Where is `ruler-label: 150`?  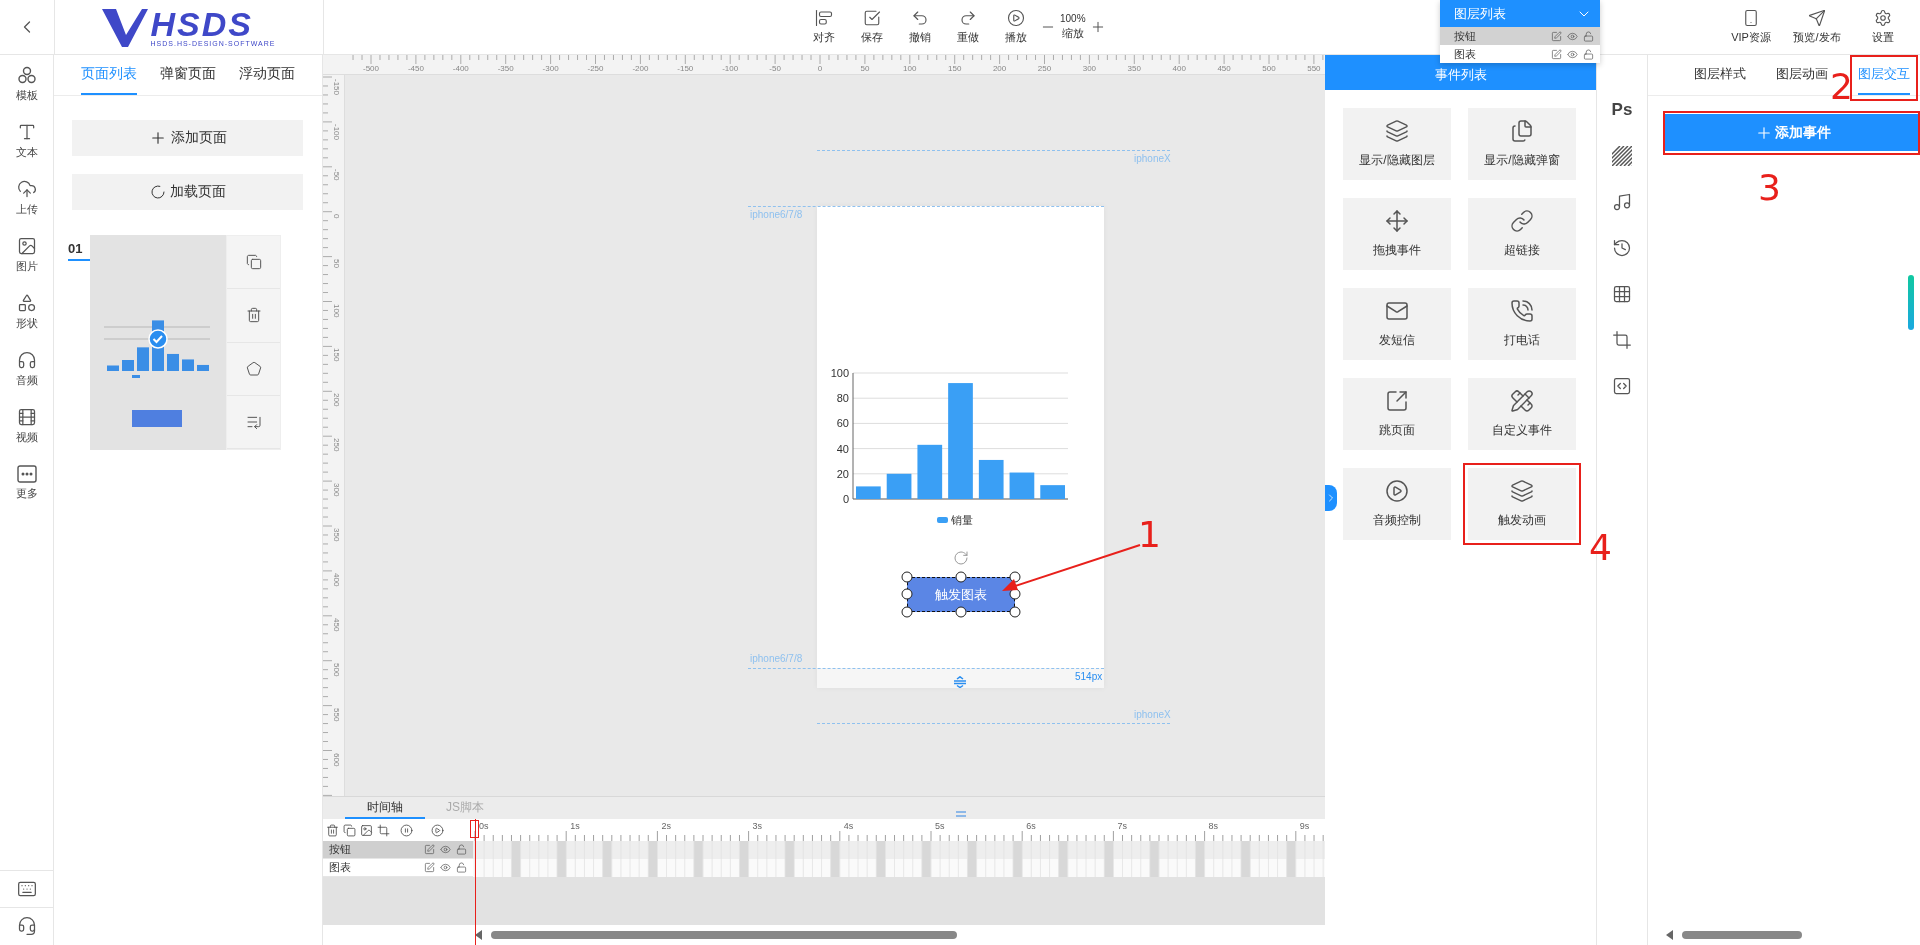 ruler-label: 150 is located at coordinates (955, 68).